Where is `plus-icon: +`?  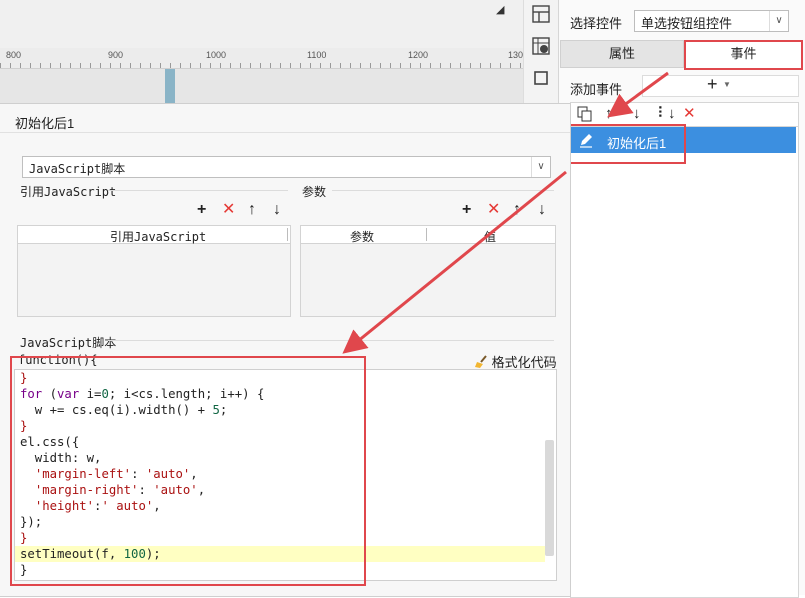
plus-icon: + is located at coordinates (712, 84).